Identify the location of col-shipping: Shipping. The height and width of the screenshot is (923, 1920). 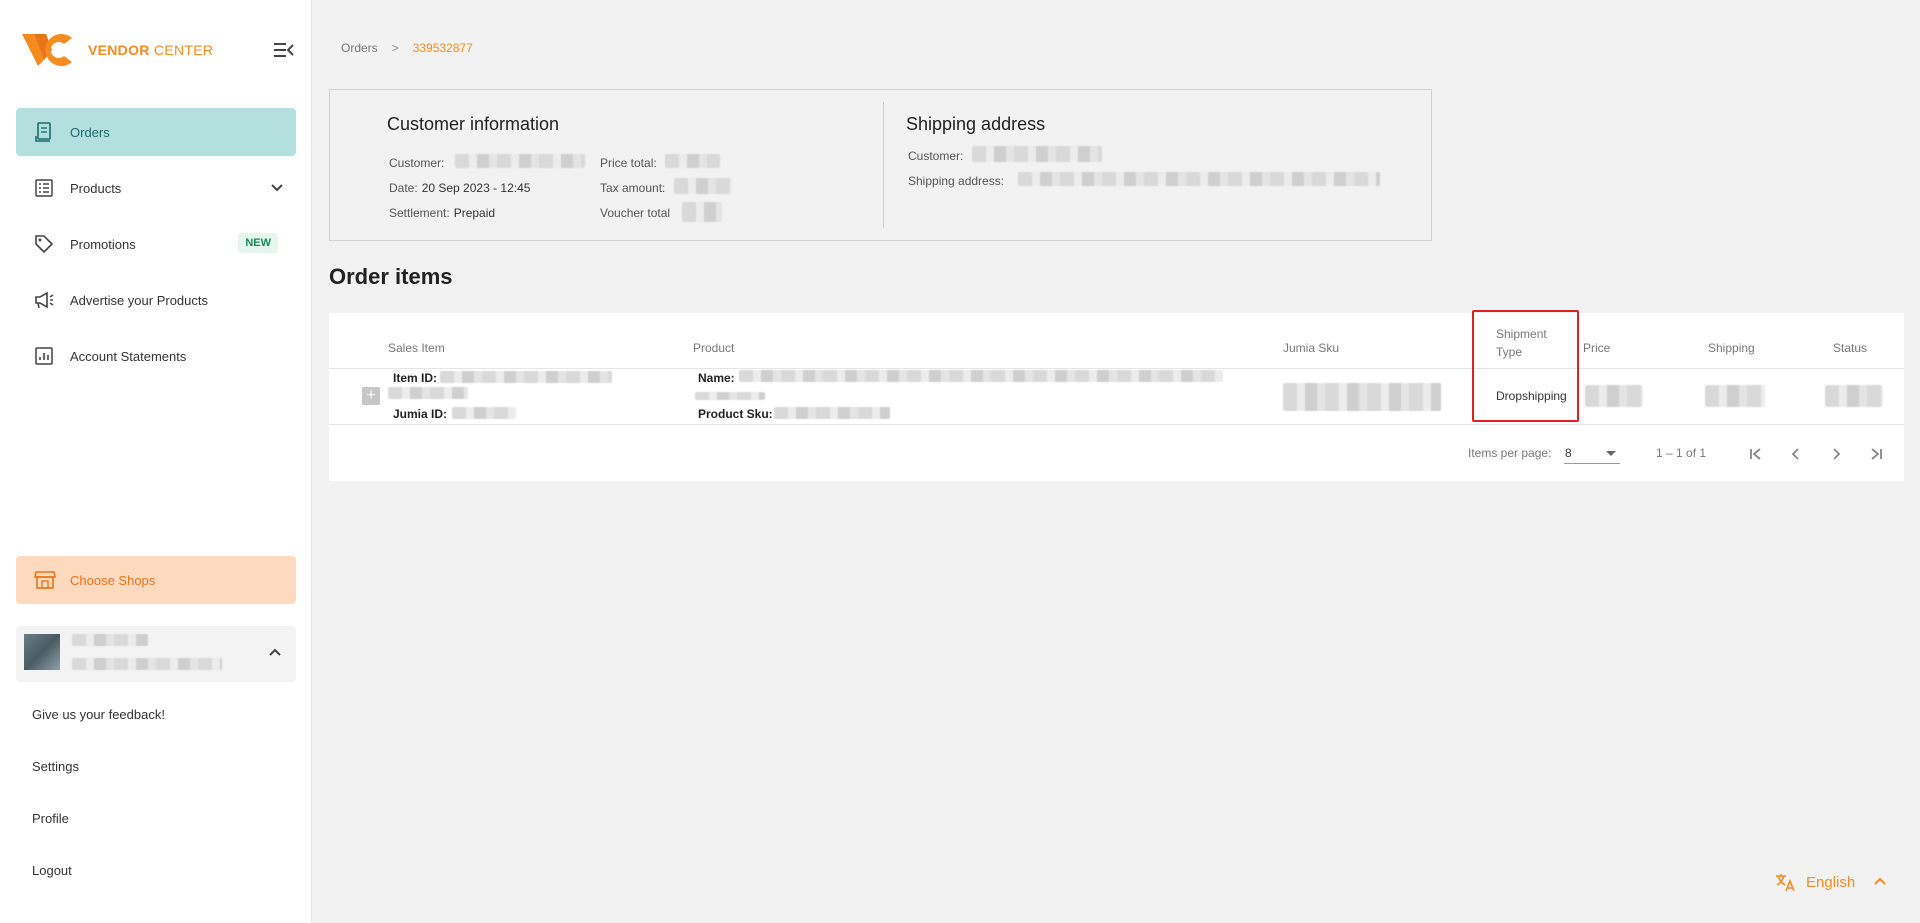
(1731, 348).